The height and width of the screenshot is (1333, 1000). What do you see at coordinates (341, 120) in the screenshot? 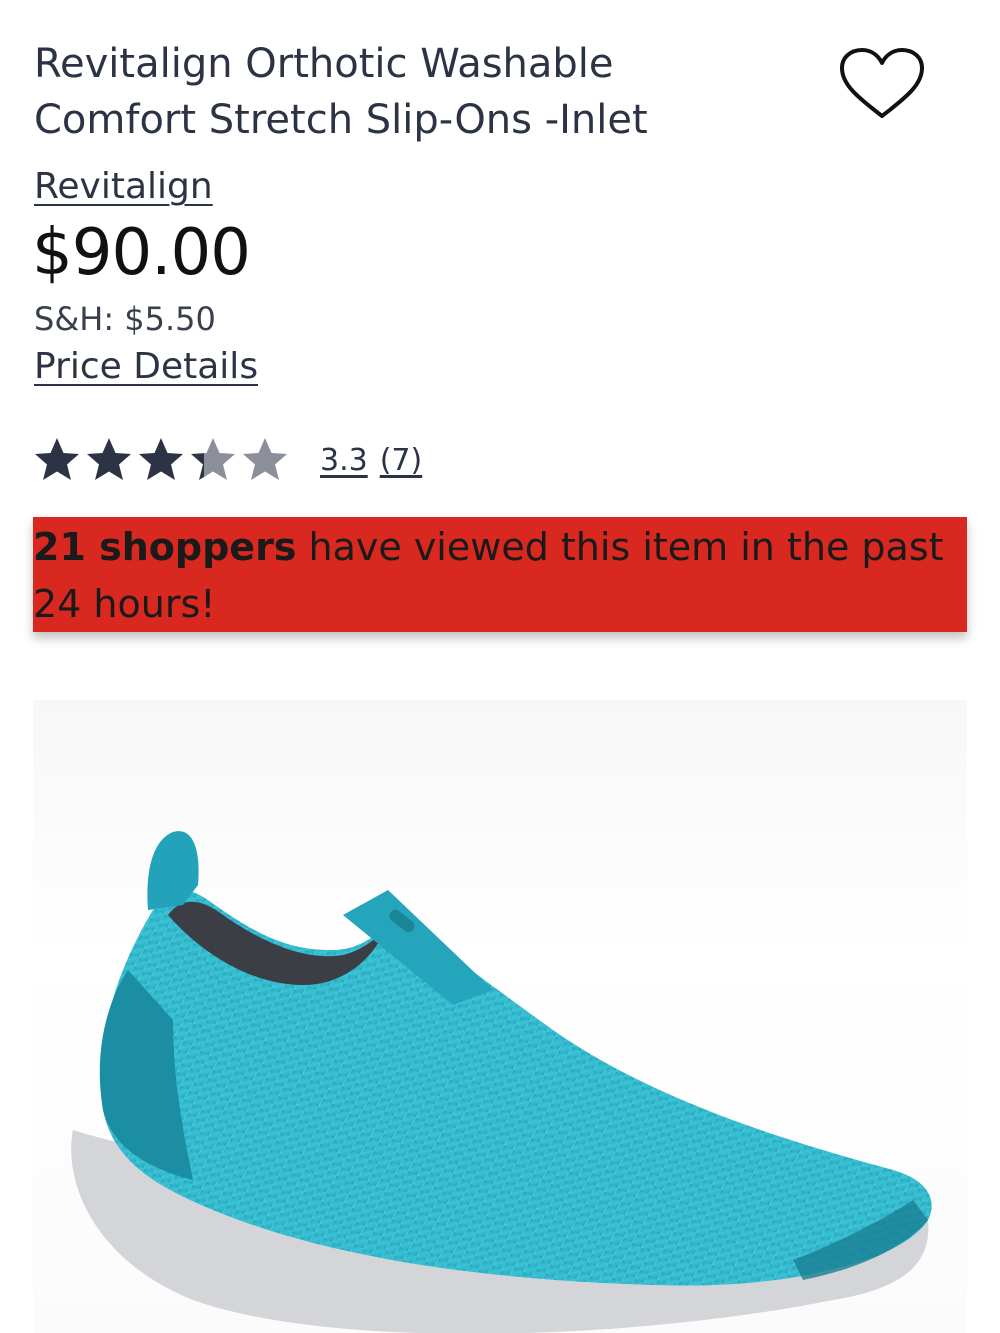
I see `product-title-line-2: Comfort Stretch Slip-Ons -Inlet` at bounding box center [341, 120].